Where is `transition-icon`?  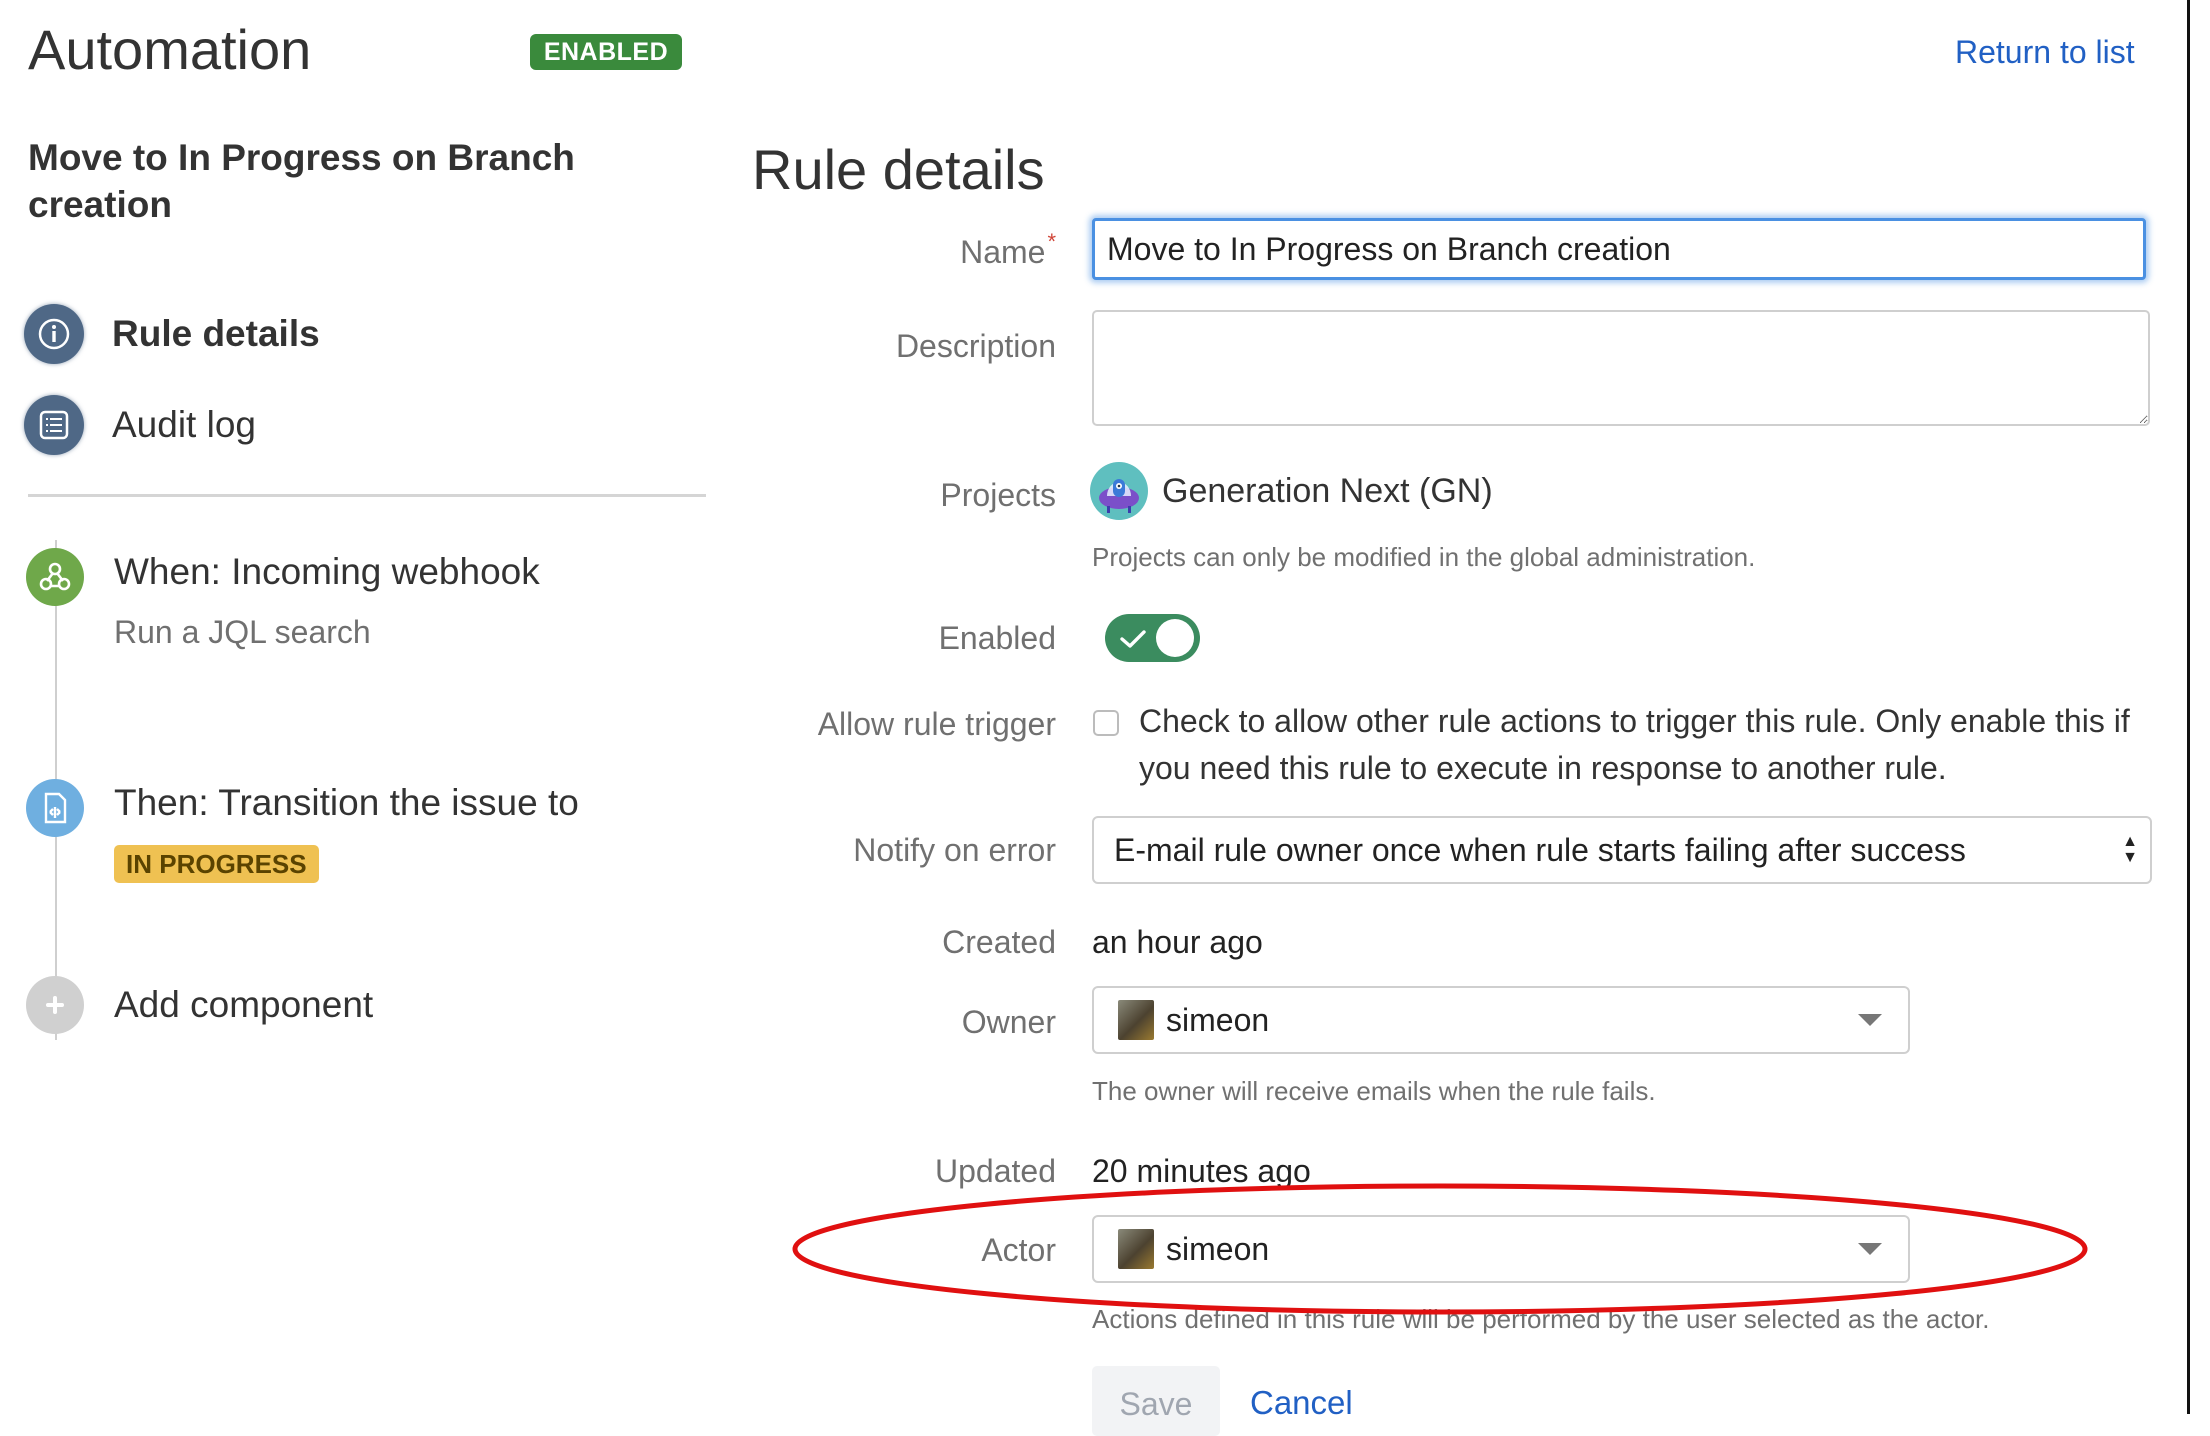
transition-icon is located at coordinates (55, 808).